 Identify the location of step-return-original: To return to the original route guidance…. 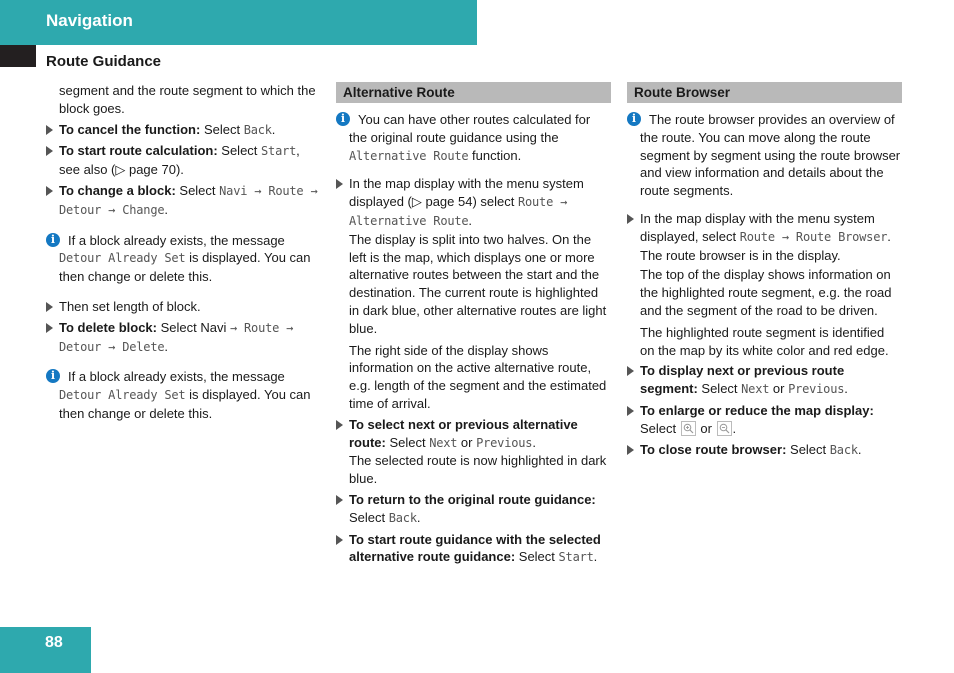
(473, 509).